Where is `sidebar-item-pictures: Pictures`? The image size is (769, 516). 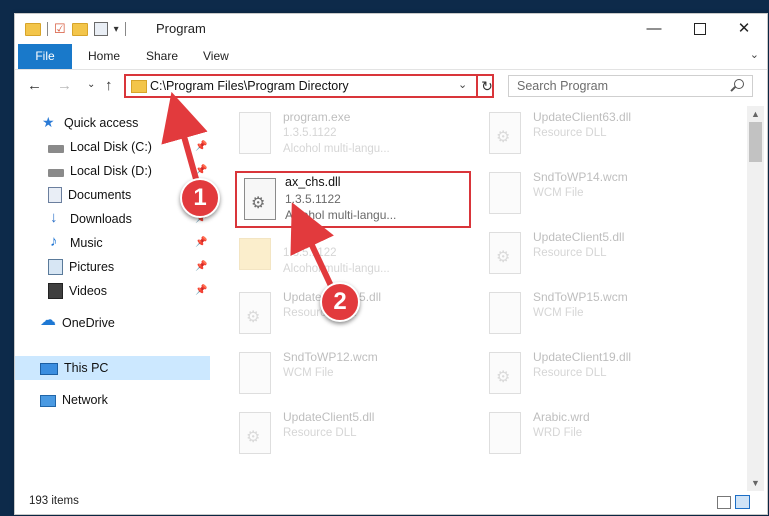 sidebar-item-pictures: Pictures is located at coordinates (81, 267).